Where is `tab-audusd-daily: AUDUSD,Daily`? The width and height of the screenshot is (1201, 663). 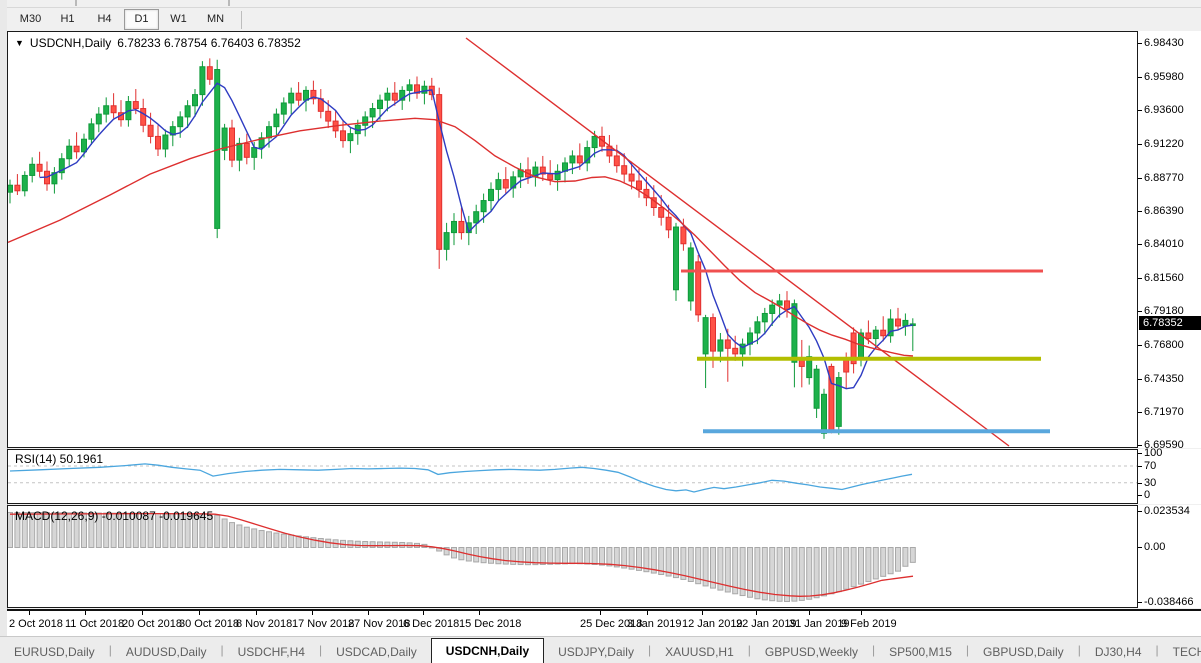 tab-audusd-daily: AUDUSD,Daily is located at coordinates (166, 652).